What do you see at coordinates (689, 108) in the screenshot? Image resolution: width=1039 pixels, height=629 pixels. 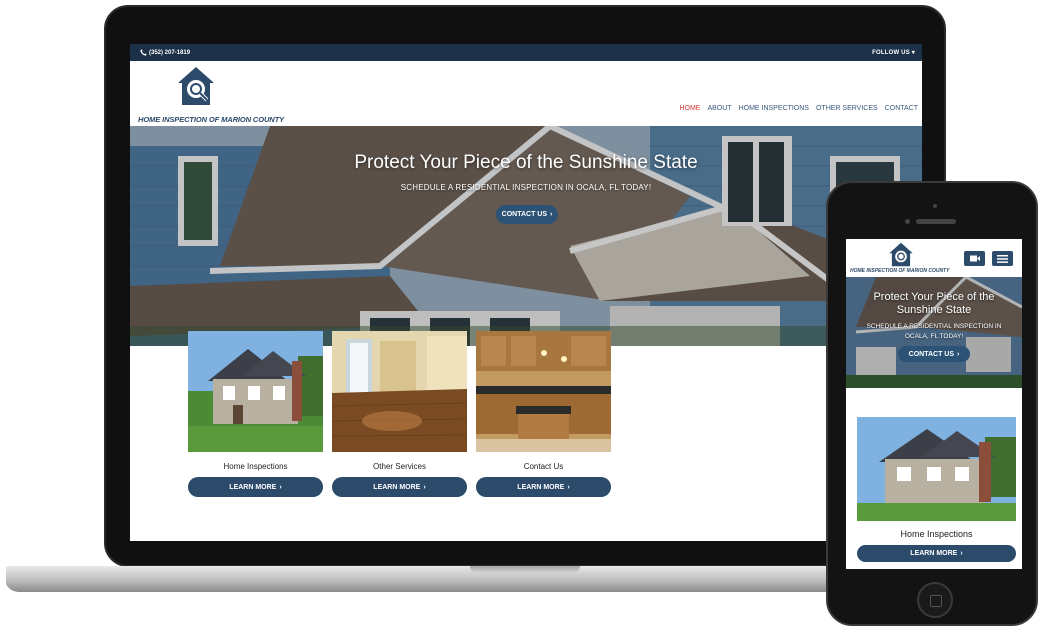 I see `nav-home: HOME` at bounding box center [689, 108].